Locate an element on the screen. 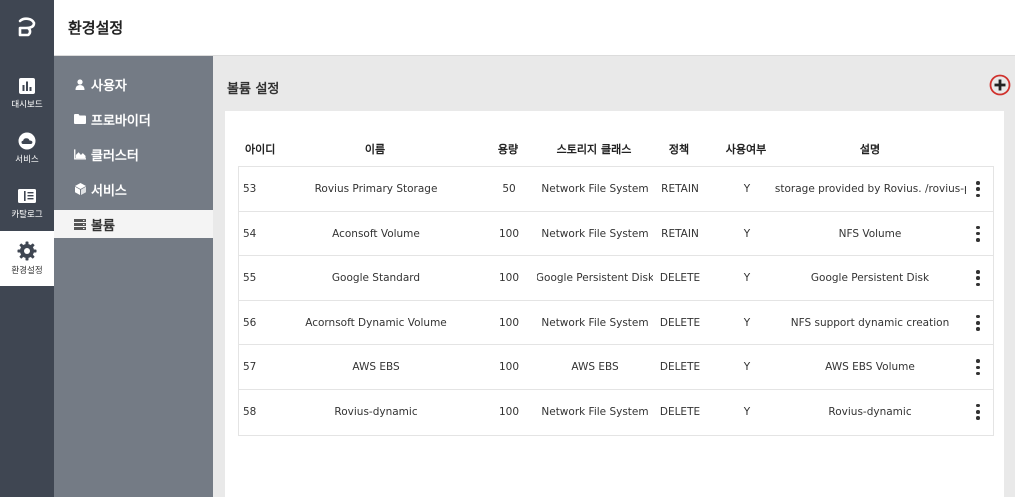 Image resolution: width=1015 pixels, height=497 pixels. area-chart-icon is located at coordinates (80, 154).